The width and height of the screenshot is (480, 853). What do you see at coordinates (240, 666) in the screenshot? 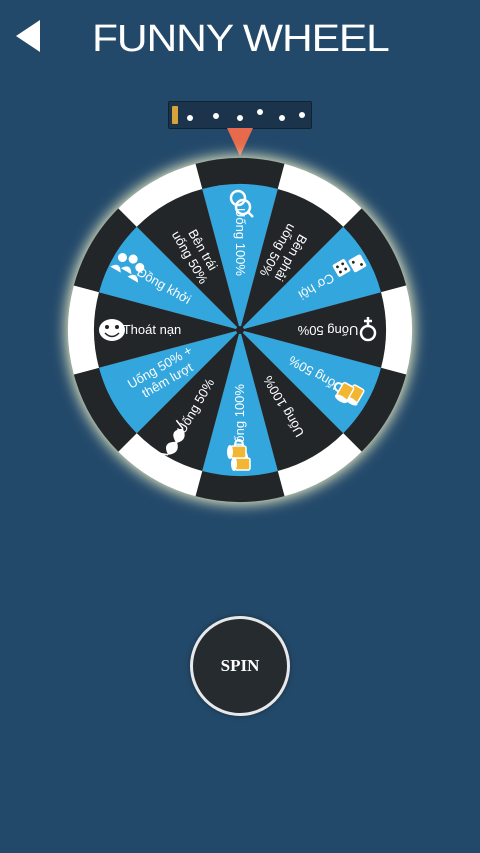
I see `spin-button: SPIN` at bounding box center [240, 666].